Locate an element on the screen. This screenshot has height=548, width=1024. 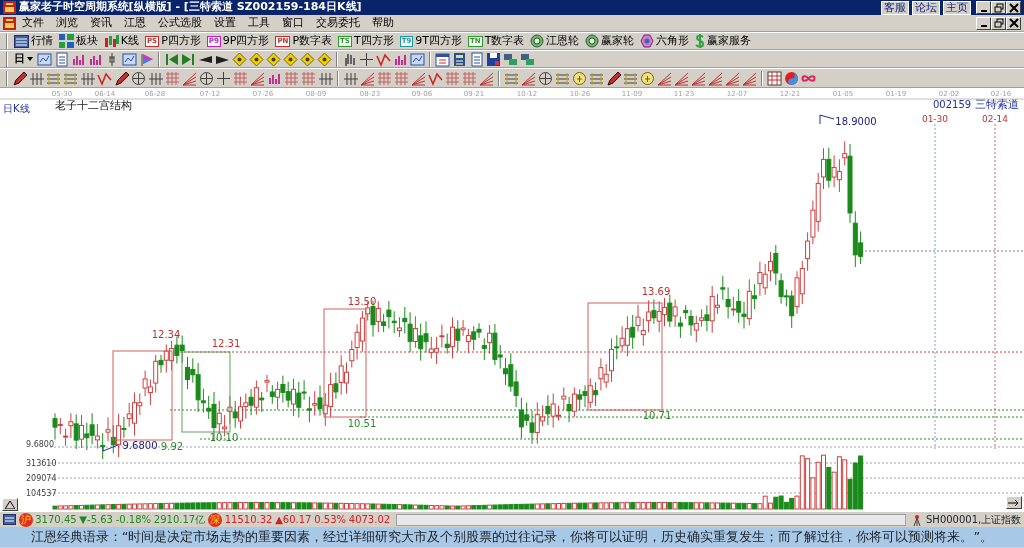
menu-item: 帮助 is located at coordinates (382, 23).